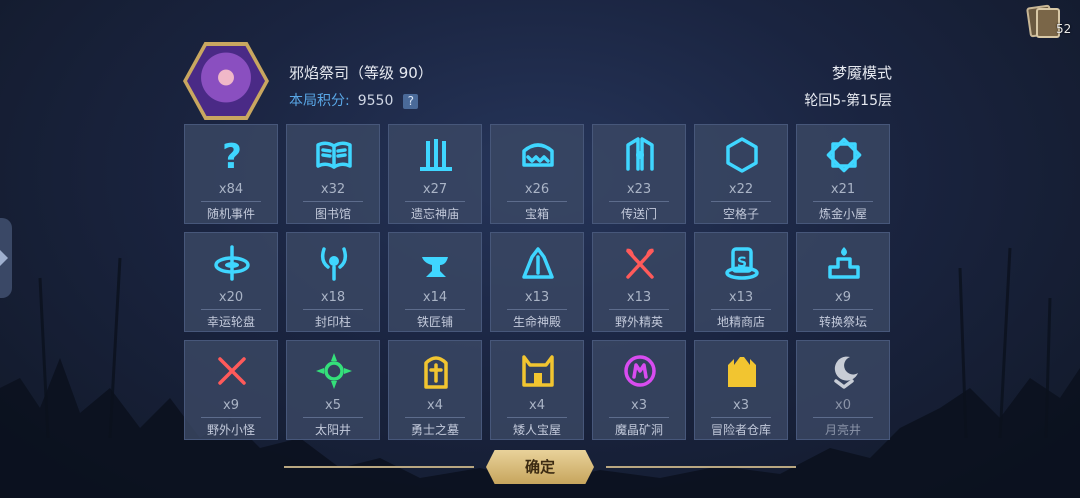 The width and height of the screenshot is (1080, 498). Describe the element at coordinates (639, 189) in the screenshot. I see `tile-count: x23` at that location.